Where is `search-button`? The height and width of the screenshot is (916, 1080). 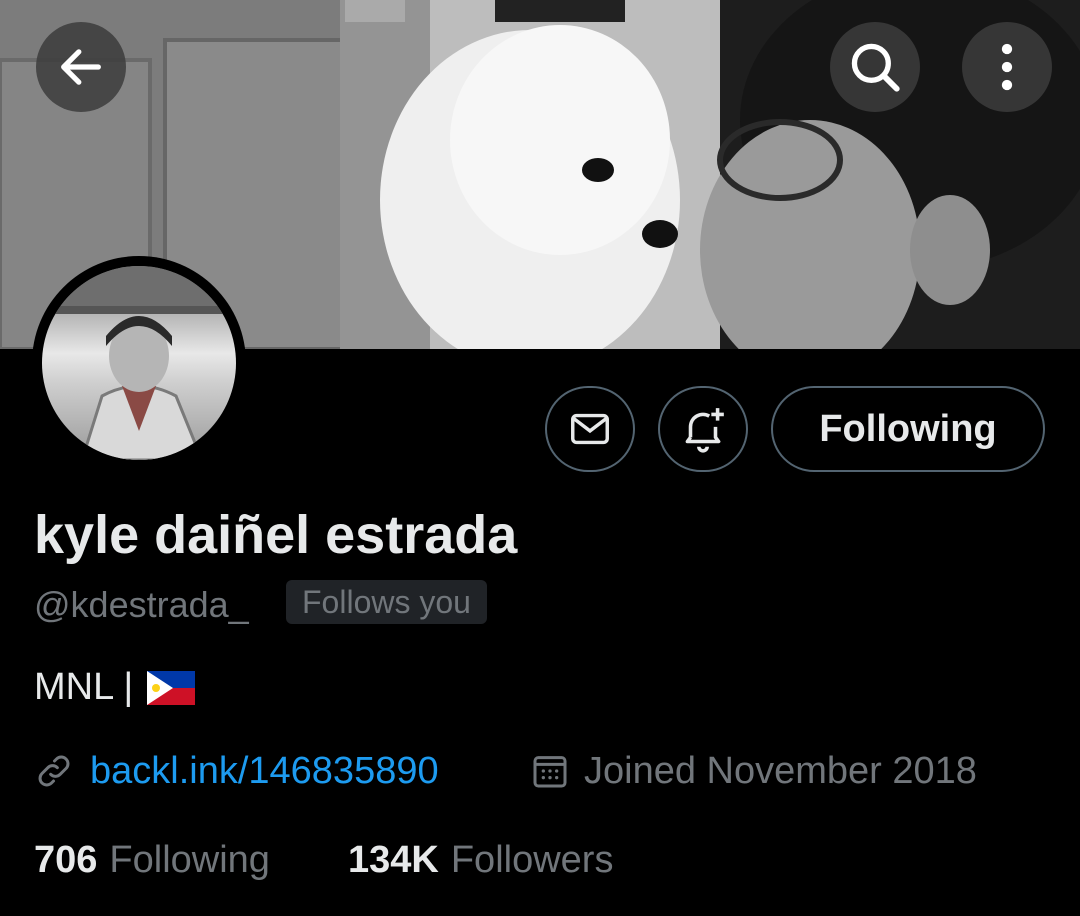
search-button is located at coordinates (875, 67).